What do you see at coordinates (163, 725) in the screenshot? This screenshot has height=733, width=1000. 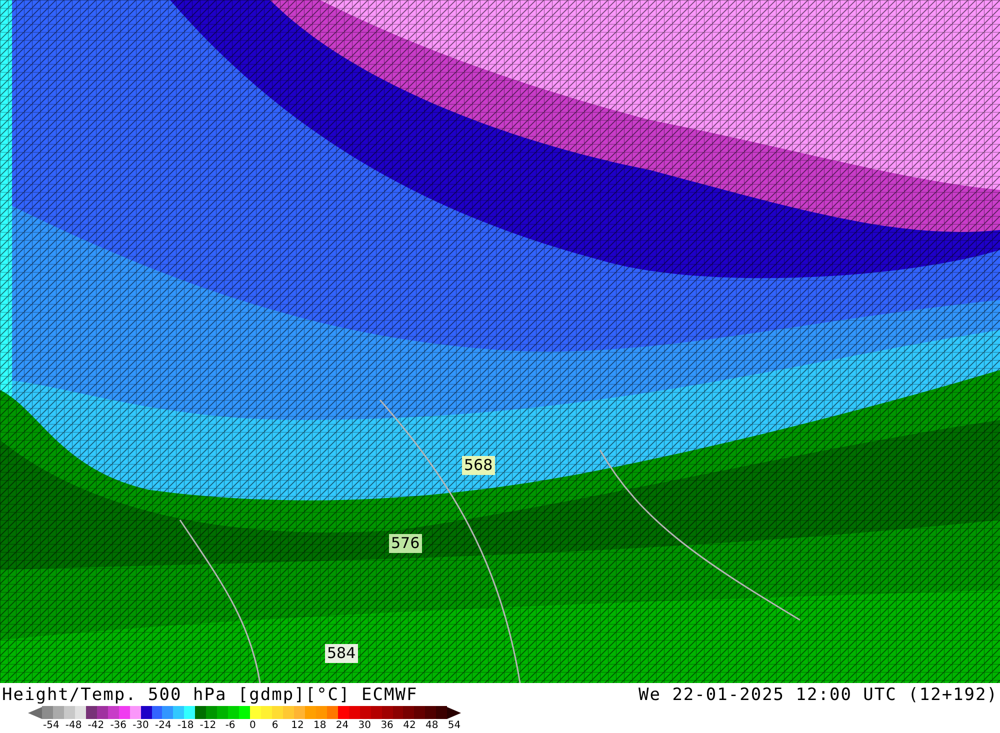 I see `scale-label: -24` at bounding box center [163, 725].